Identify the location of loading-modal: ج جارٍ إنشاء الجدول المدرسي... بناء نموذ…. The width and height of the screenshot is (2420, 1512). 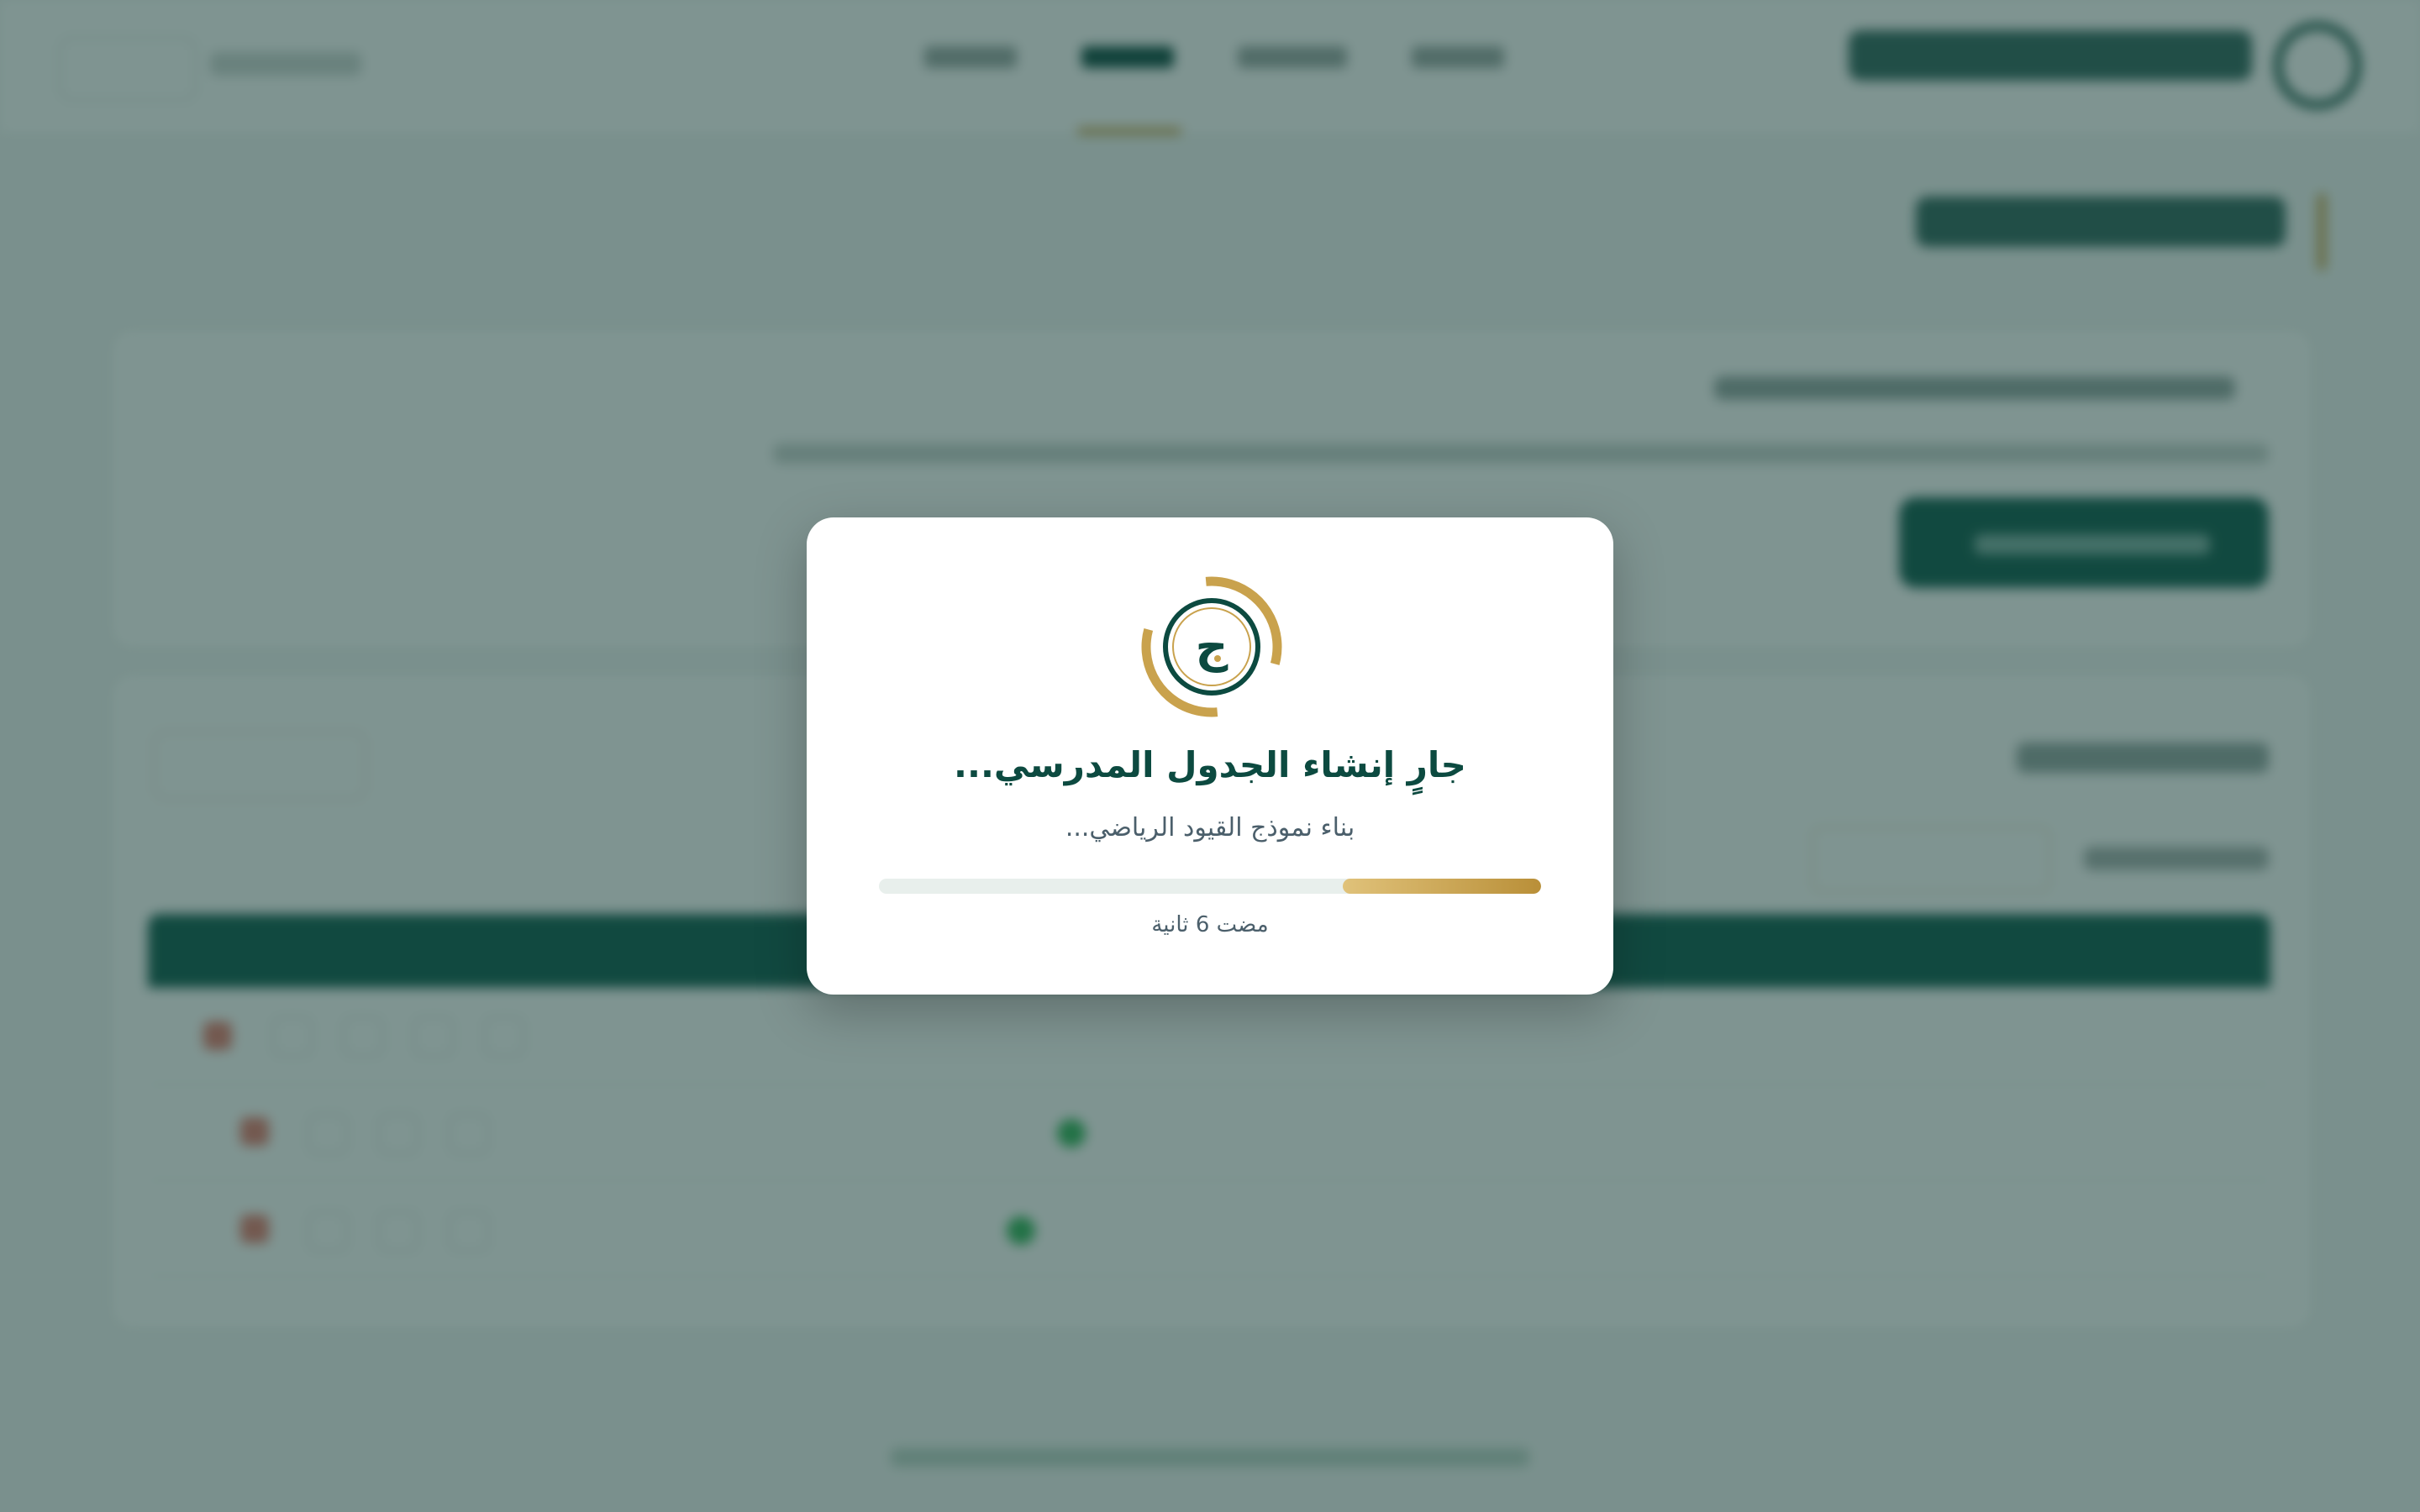
(1210, 756).